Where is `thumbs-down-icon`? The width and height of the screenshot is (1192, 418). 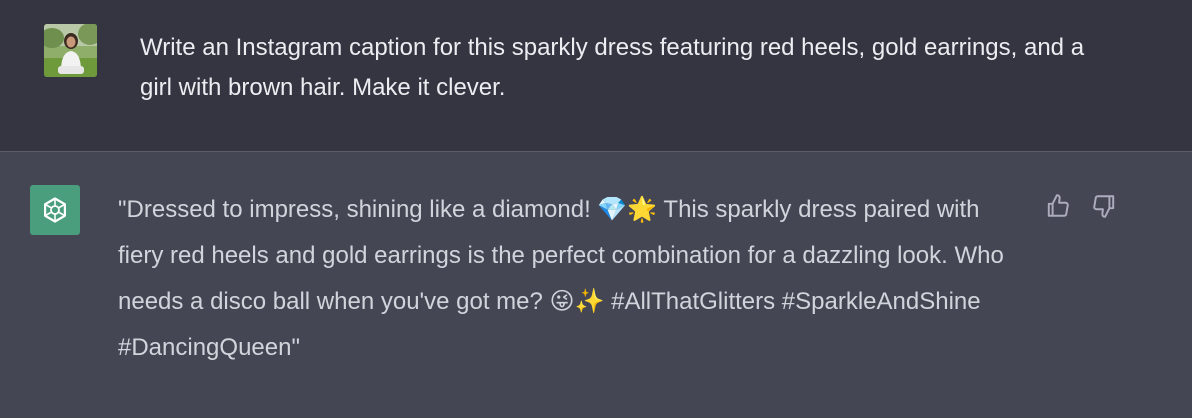 thumbs-down-icon is located at coordinates (1104, 206).